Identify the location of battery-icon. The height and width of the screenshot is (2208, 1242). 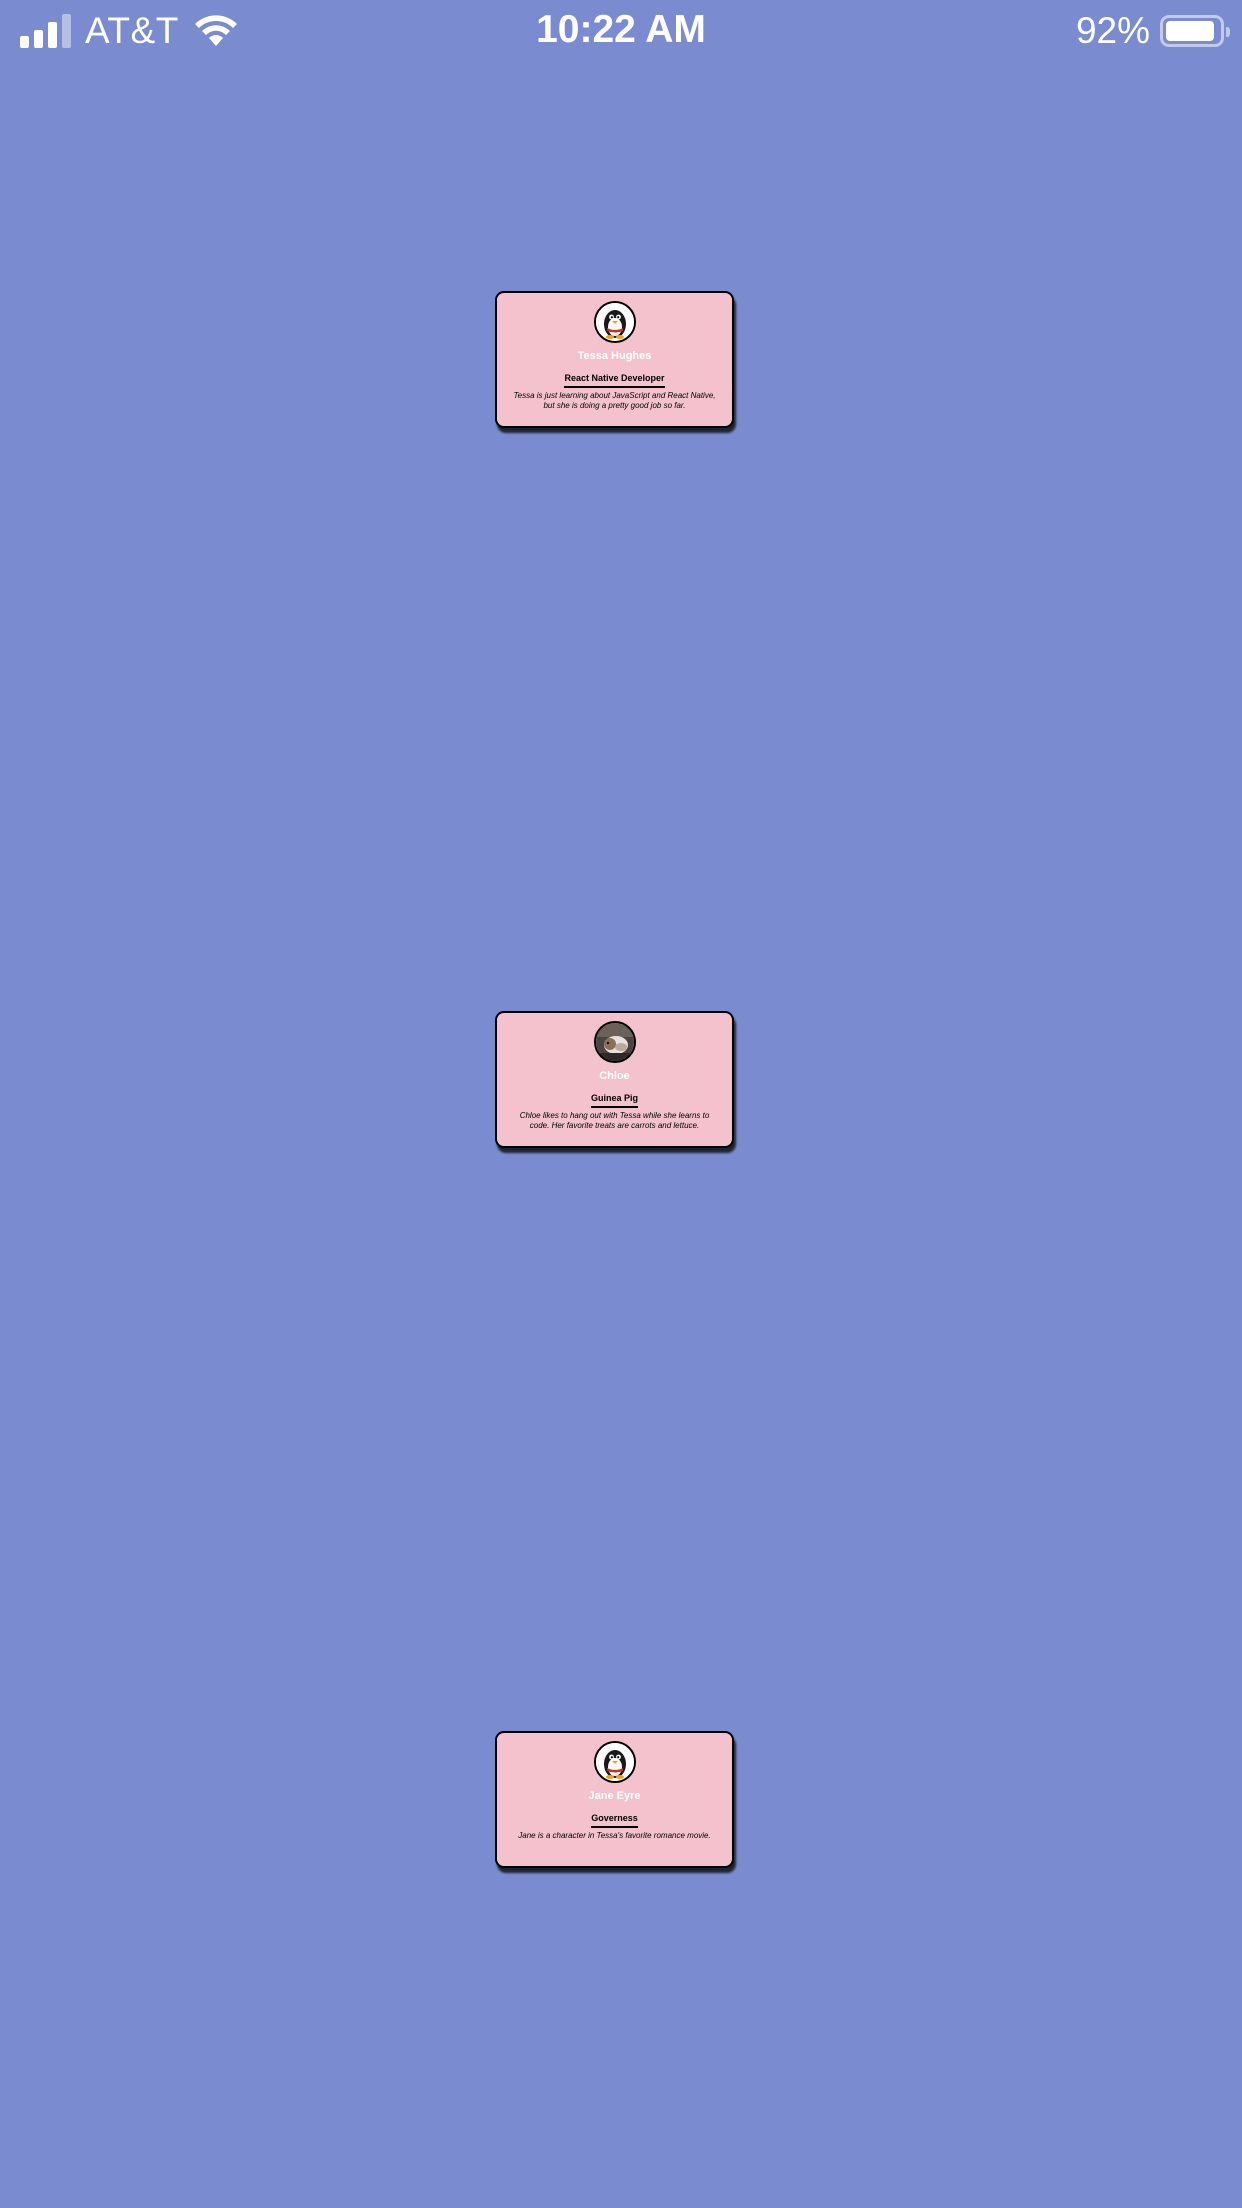
(1195, 31).